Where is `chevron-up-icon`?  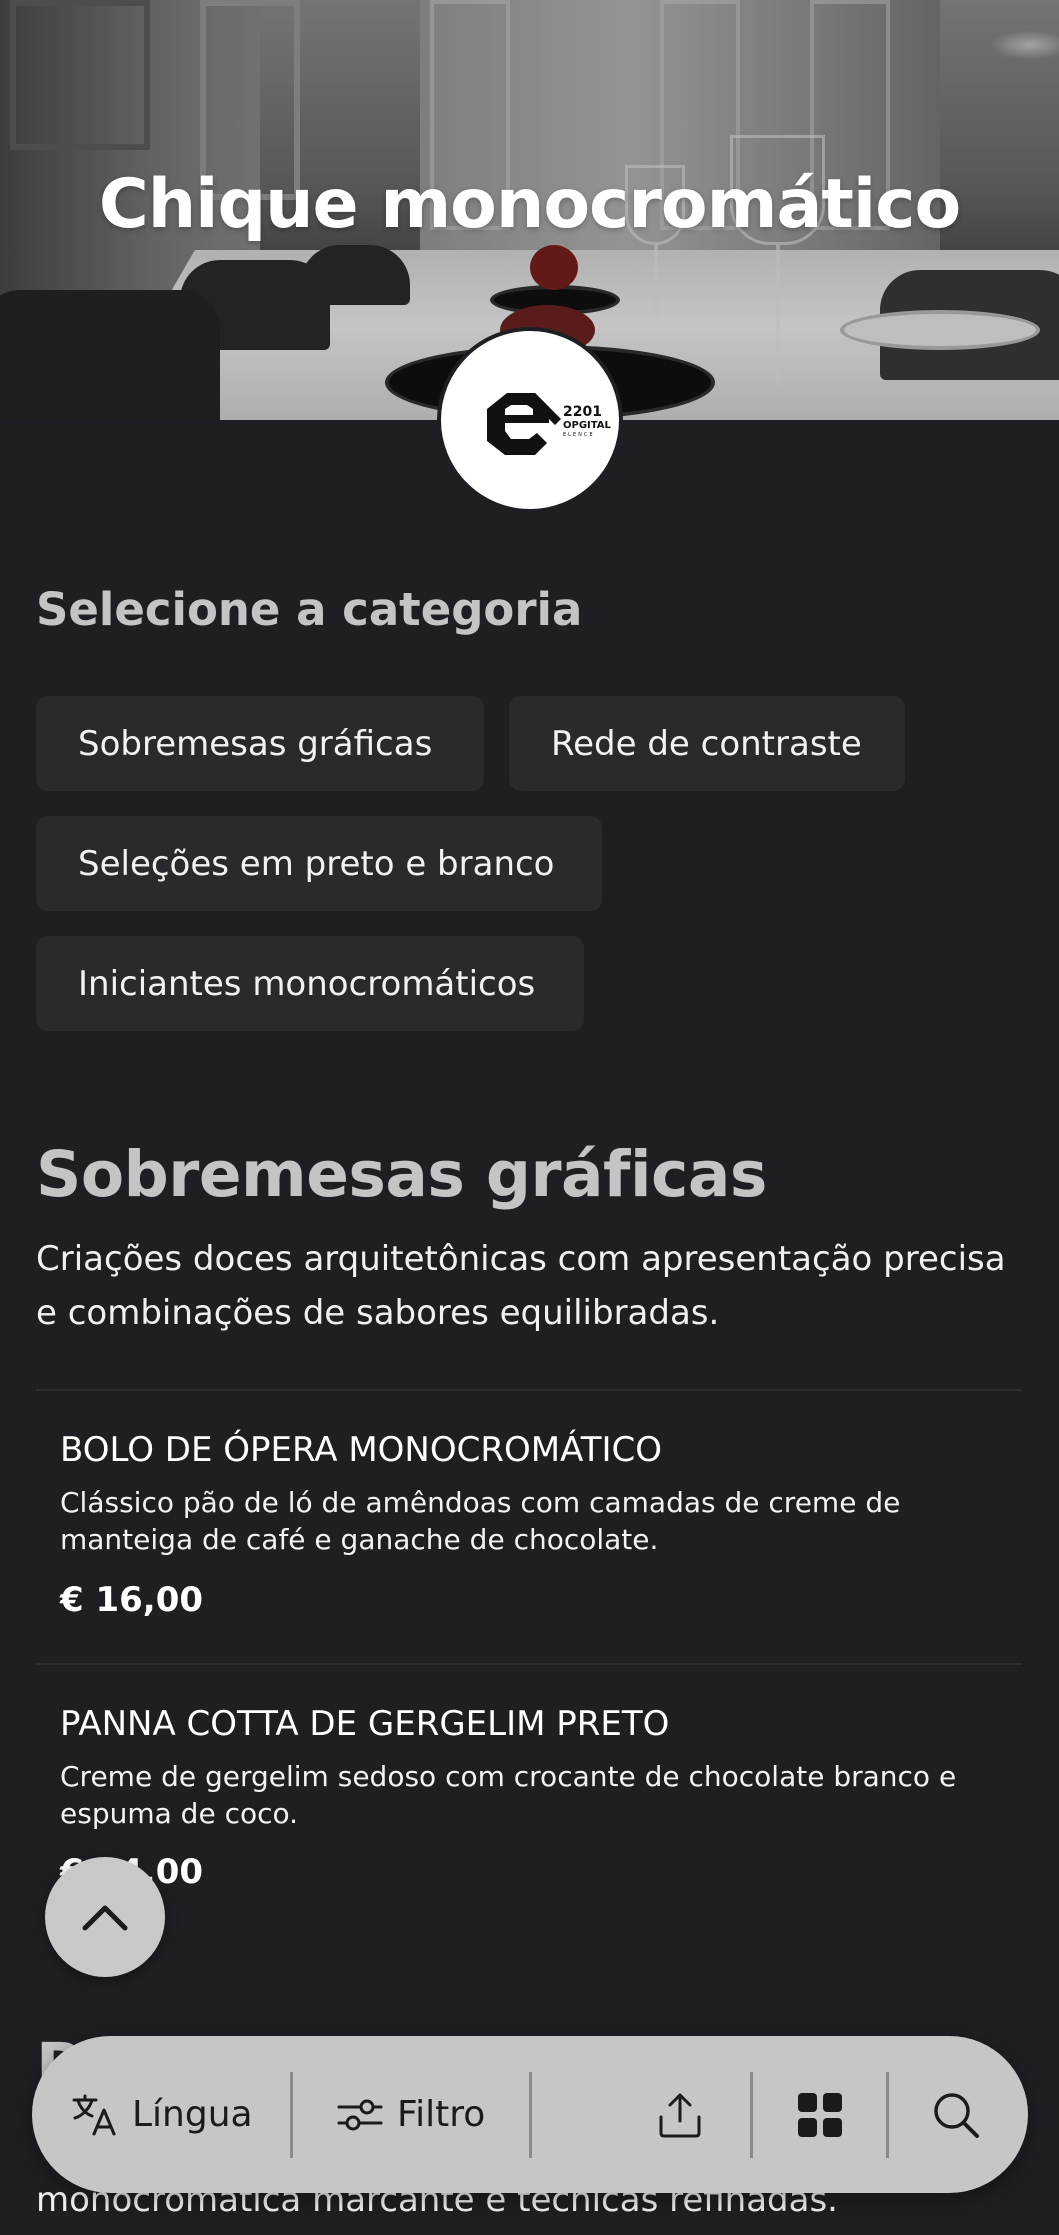 chevron-up-icon is located at coordinates (105, 1918).